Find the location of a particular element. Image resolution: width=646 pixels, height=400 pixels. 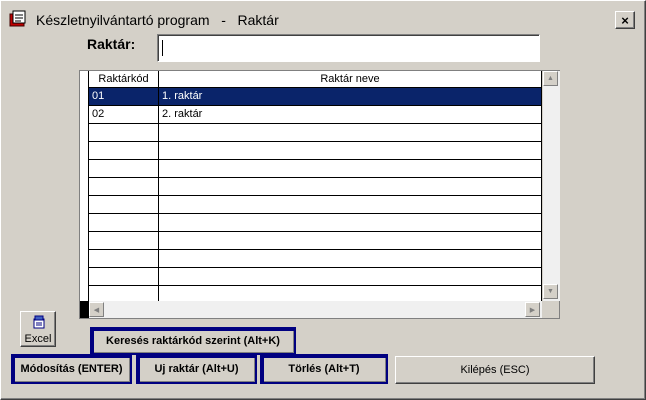

close-button: × is located at coordinates (625, 20).